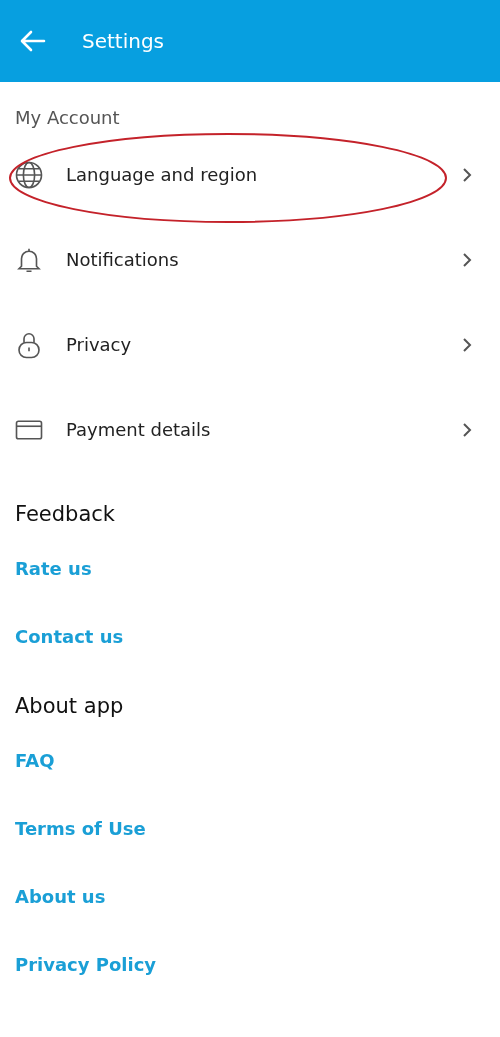  I want to click on row-label: Privacy, so click(99, 345).